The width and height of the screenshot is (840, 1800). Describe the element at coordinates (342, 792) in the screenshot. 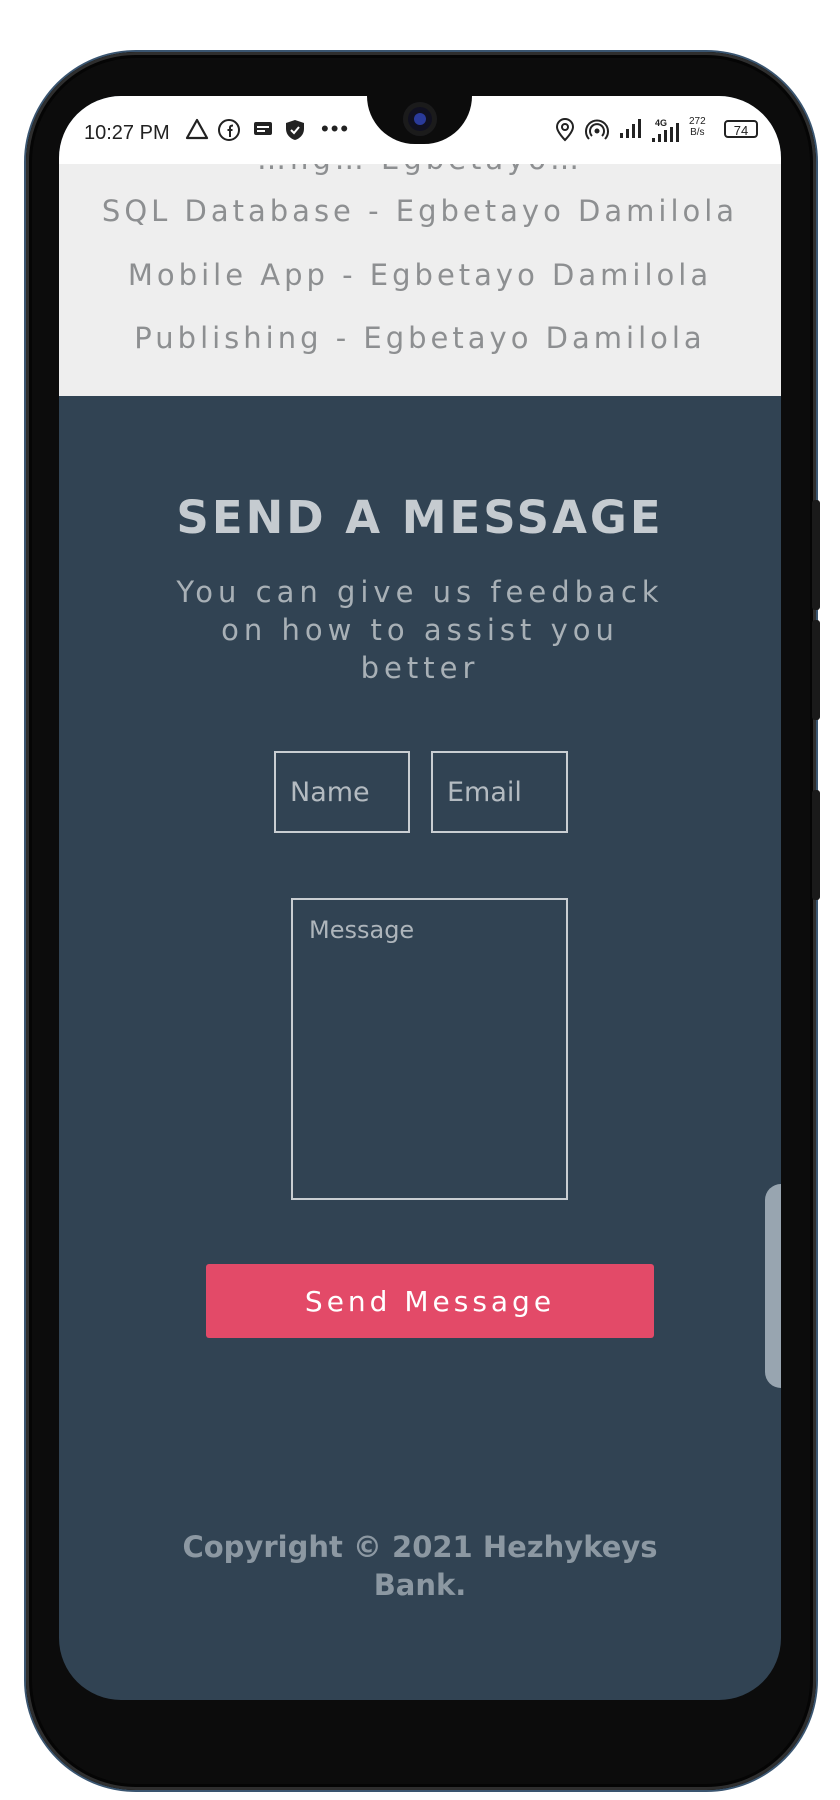

I see `name-input` at that location.